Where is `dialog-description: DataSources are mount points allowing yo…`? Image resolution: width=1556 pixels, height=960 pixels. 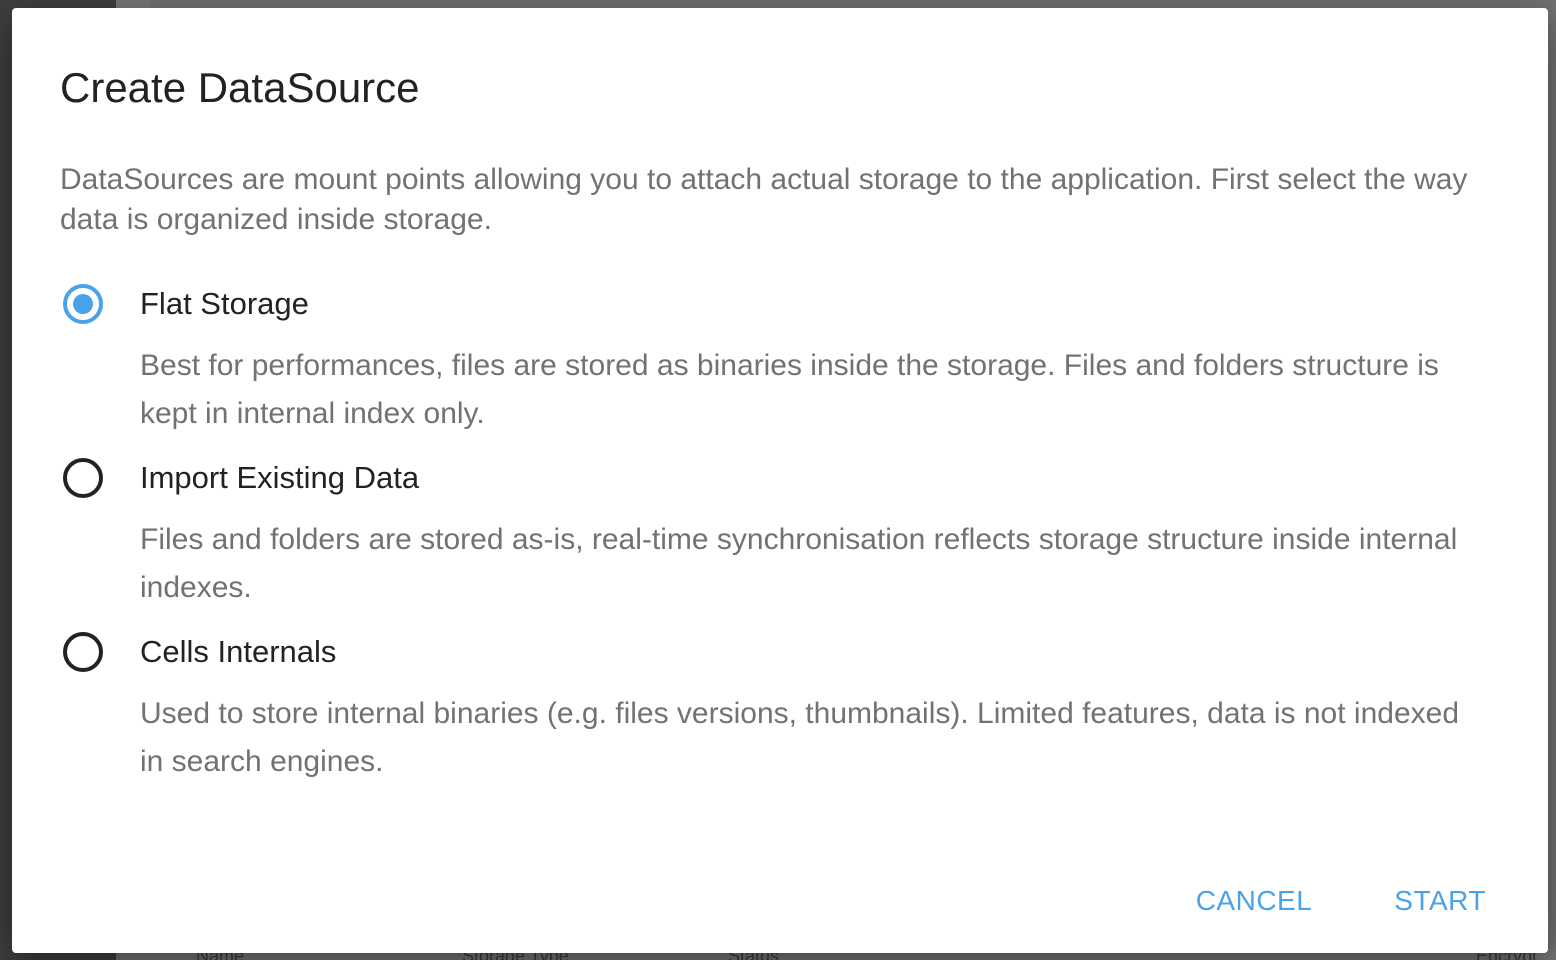
dialog-description: DataSources are mount points allowing yo… is located at coordinates (764, 199).